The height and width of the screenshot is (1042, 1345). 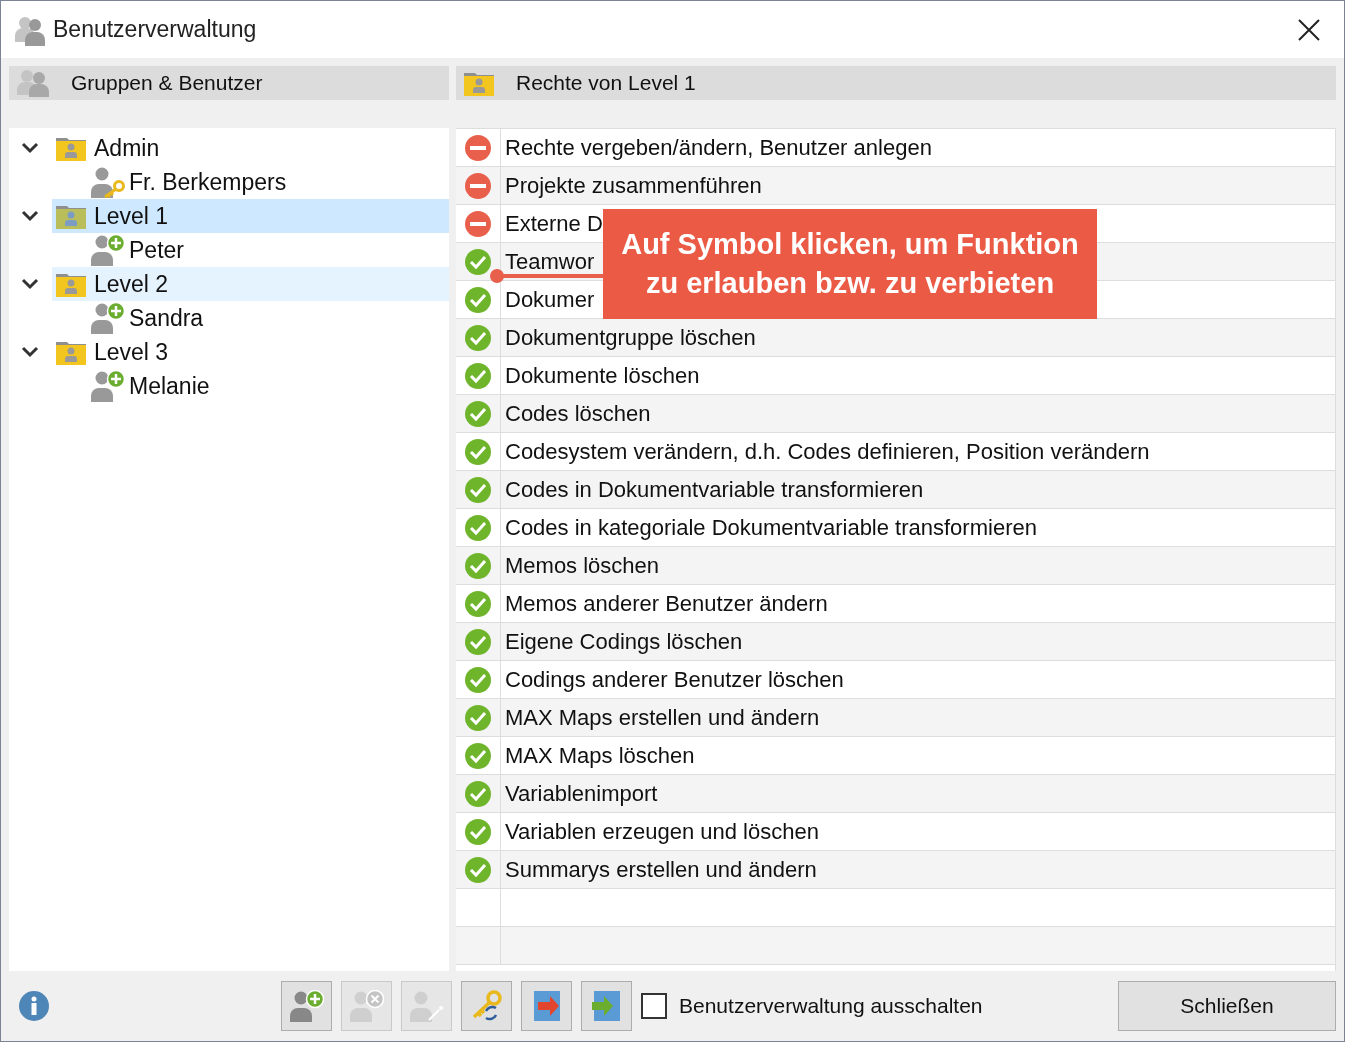 I want to click on tree-item: Level 1, so click(x=250, y=216).